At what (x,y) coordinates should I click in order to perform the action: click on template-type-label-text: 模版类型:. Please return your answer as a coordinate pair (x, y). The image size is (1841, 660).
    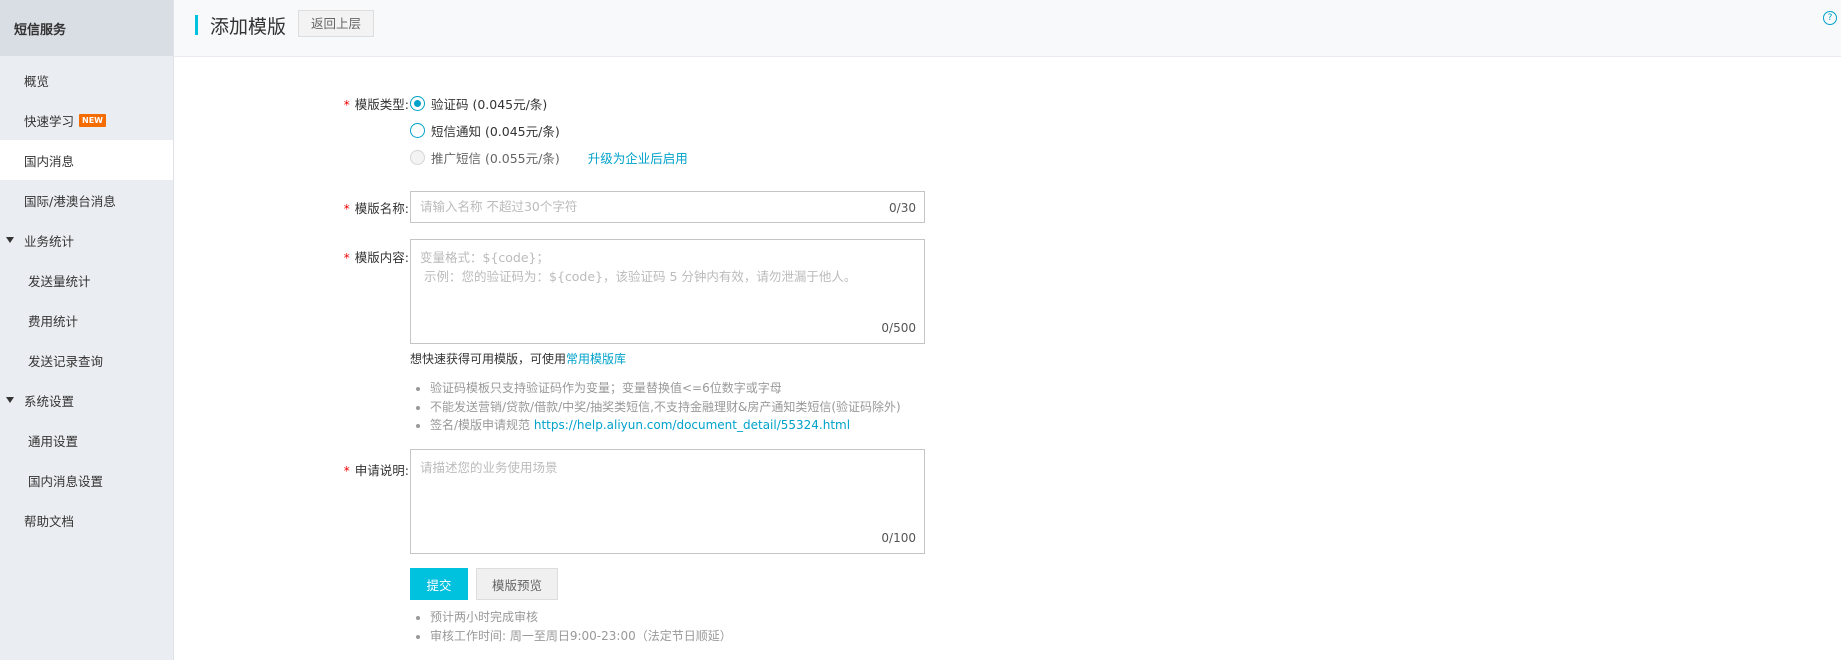
    Looking at the image, I should click on (381, 104).